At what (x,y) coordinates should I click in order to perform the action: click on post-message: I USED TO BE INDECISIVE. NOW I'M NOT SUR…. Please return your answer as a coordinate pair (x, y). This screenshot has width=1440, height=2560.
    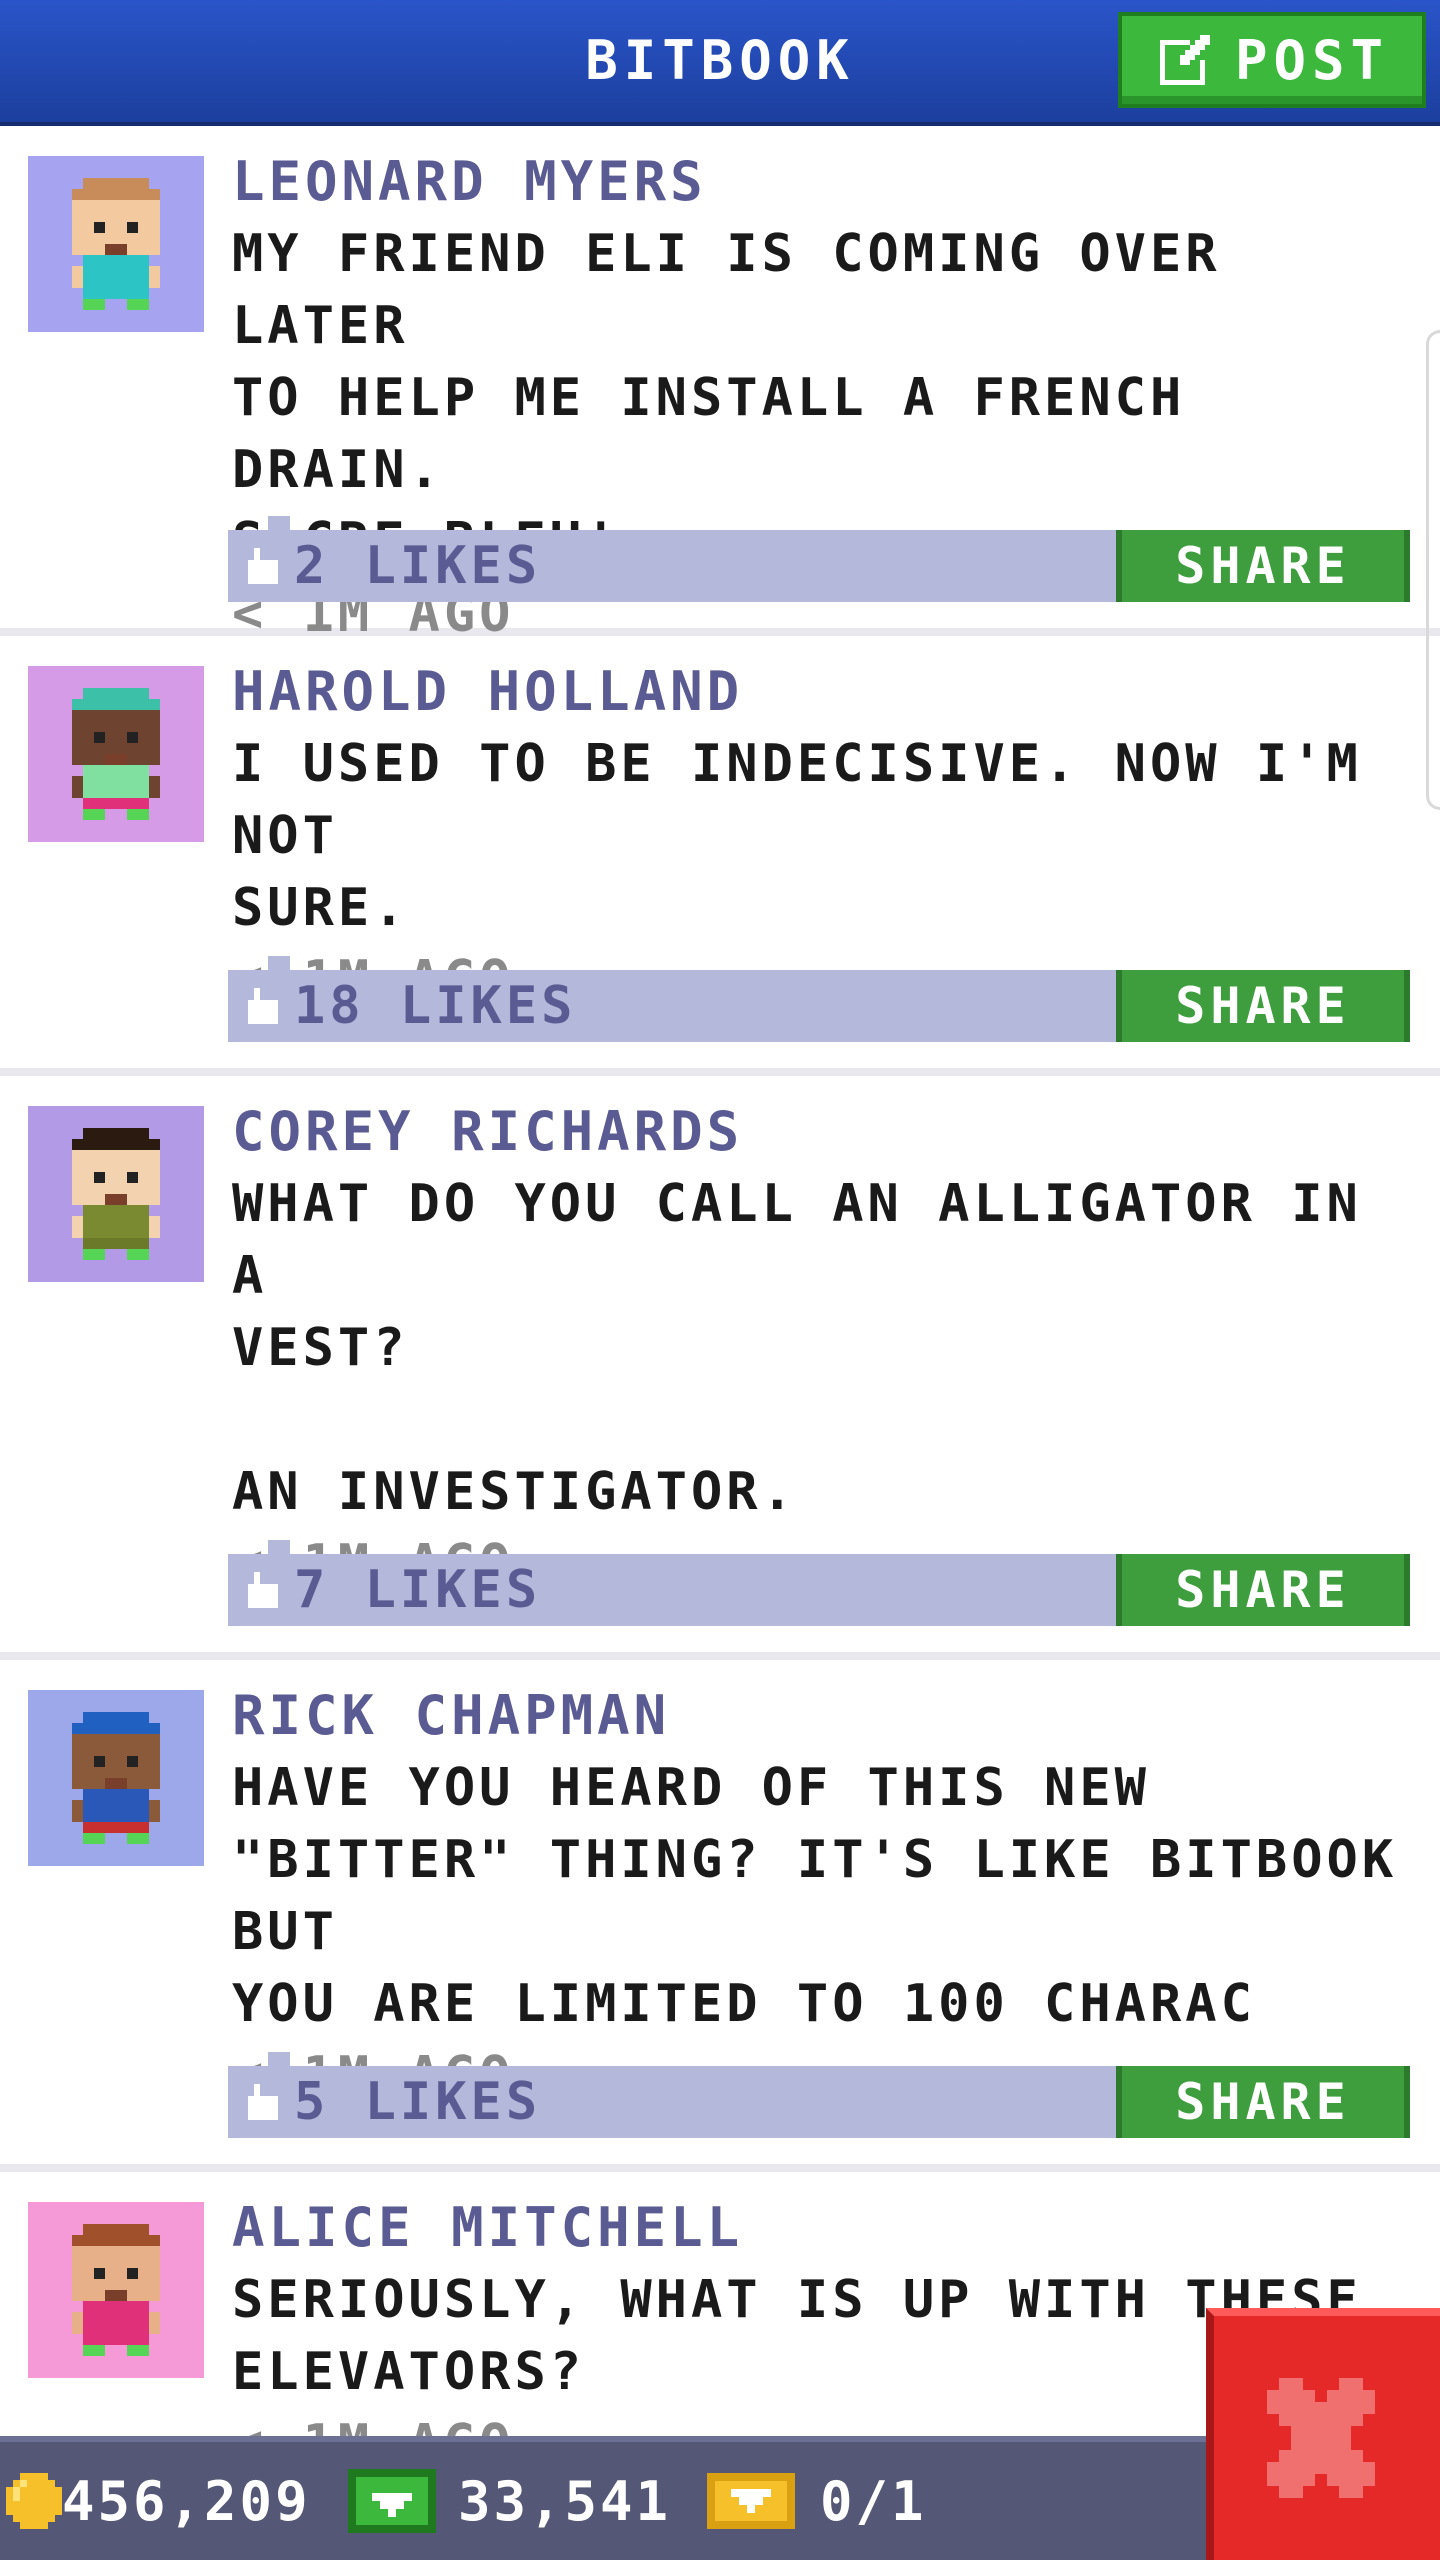
    Looking at the image, I should click on (797, 836).